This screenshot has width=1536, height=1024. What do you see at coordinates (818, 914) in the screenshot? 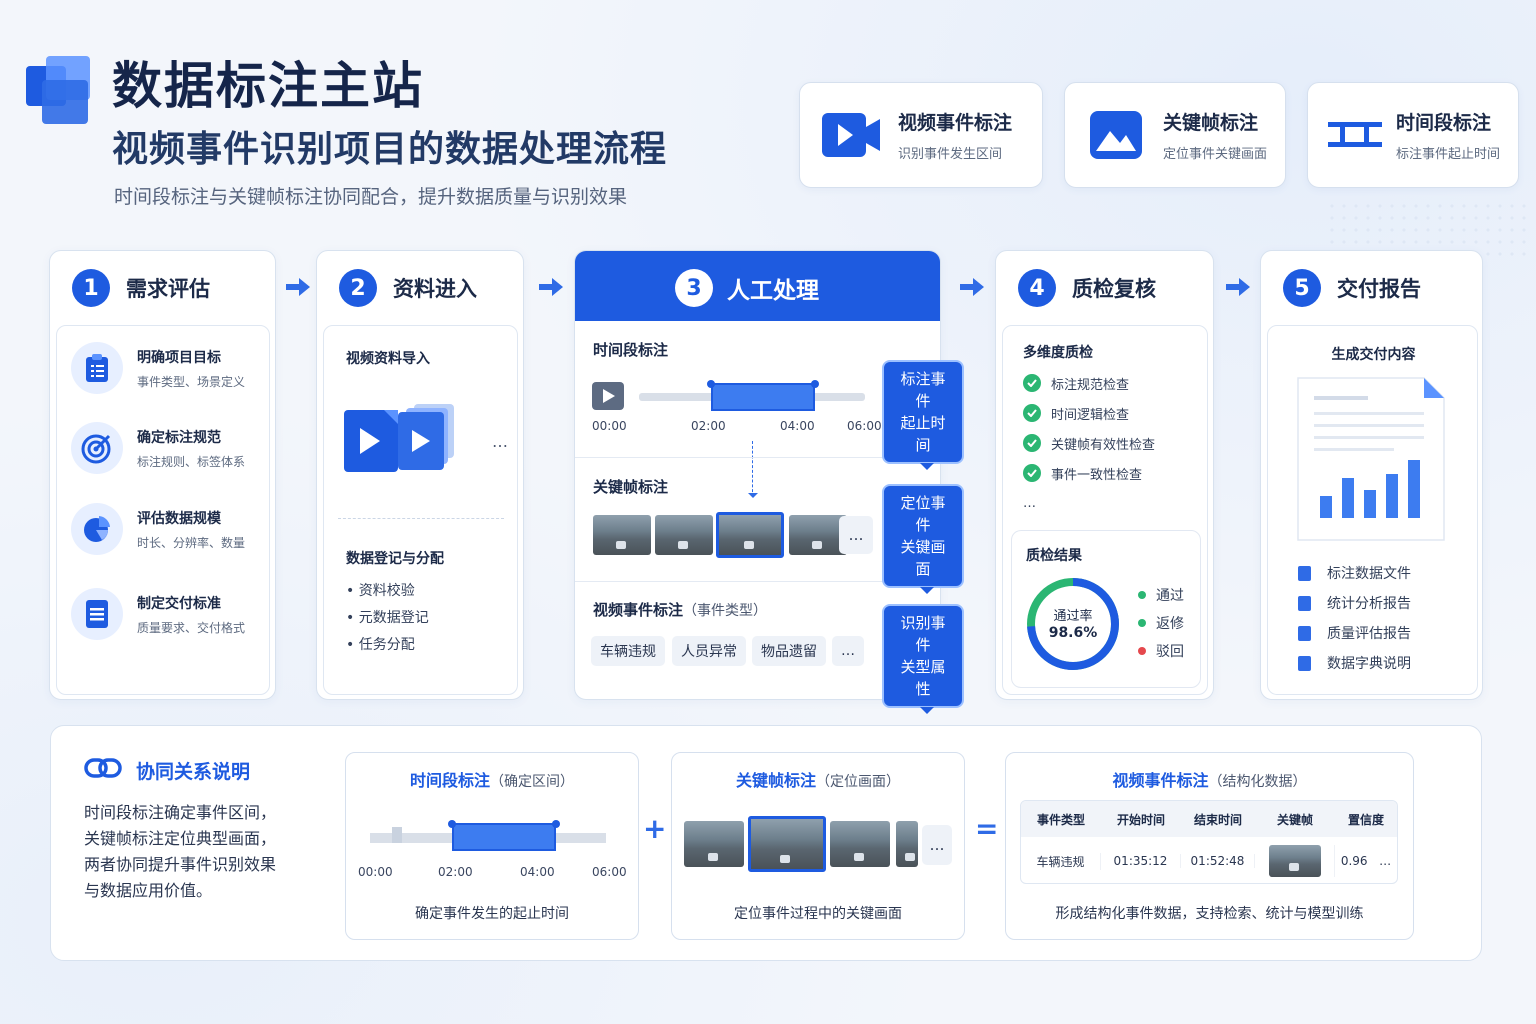
I see `card-caption: 定位事件过程中的关键画面` at bounding box center [818, 914].